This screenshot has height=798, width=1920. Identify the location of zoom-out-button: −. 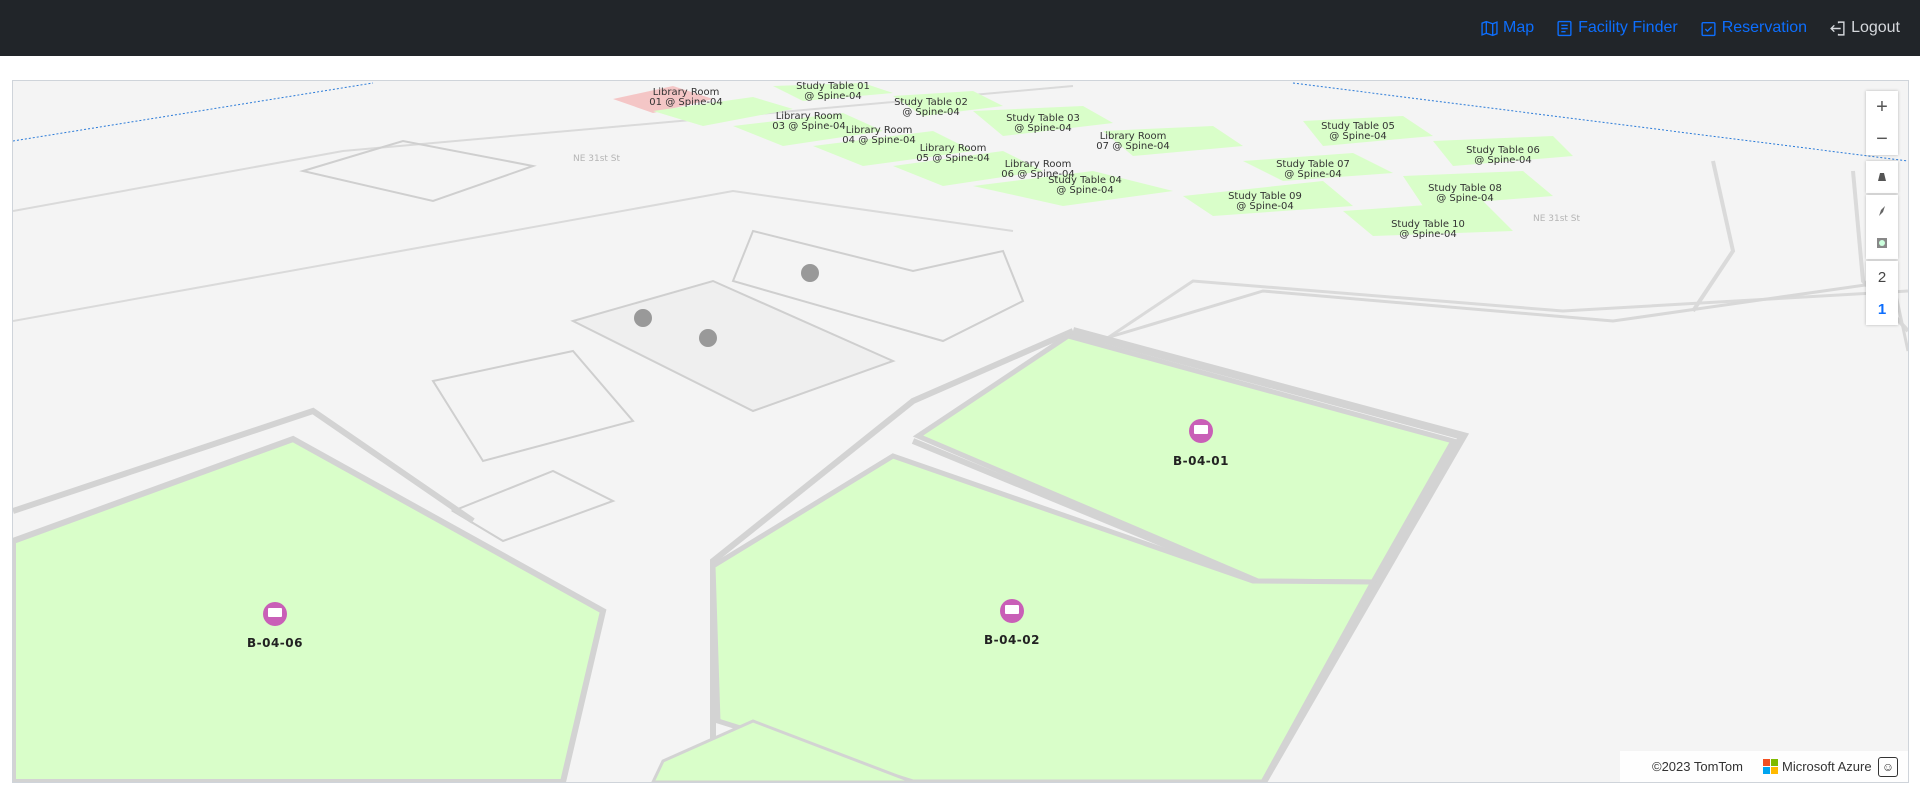
(1882, 139).